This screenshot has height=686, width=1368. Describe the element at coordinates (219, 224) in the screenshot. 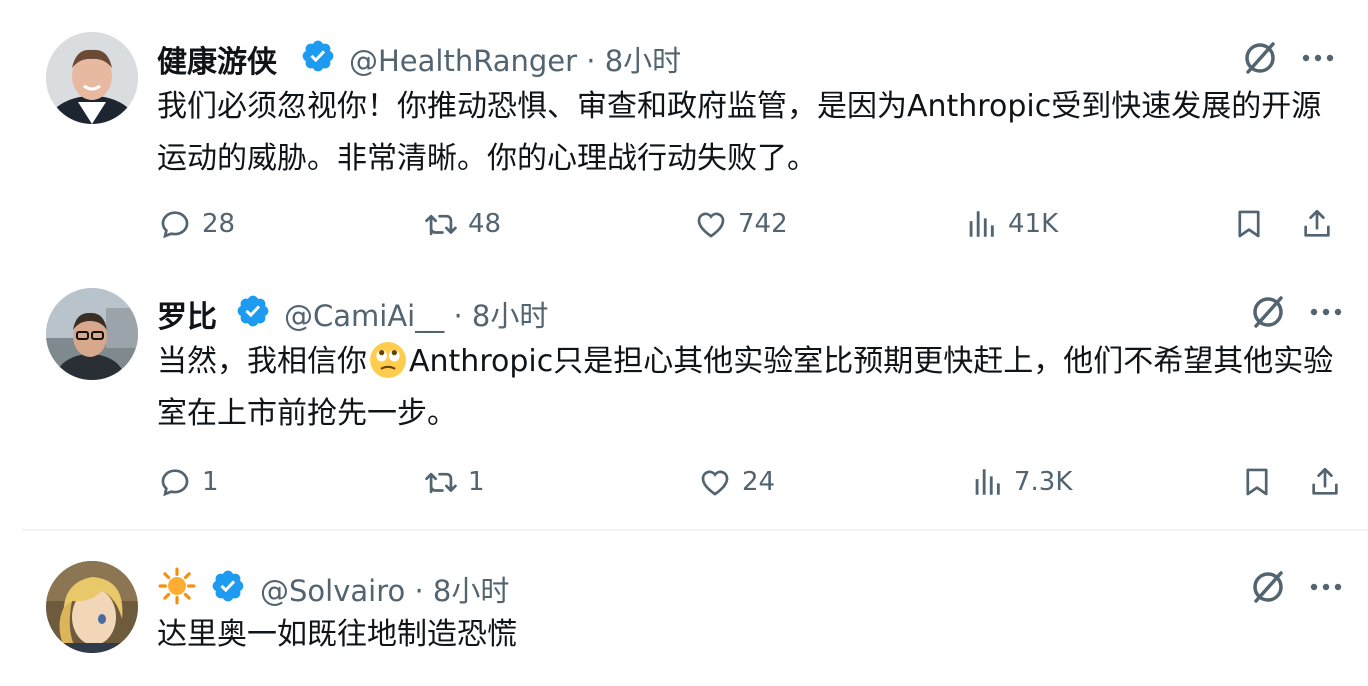

I see `reply-count: 28` at that location.